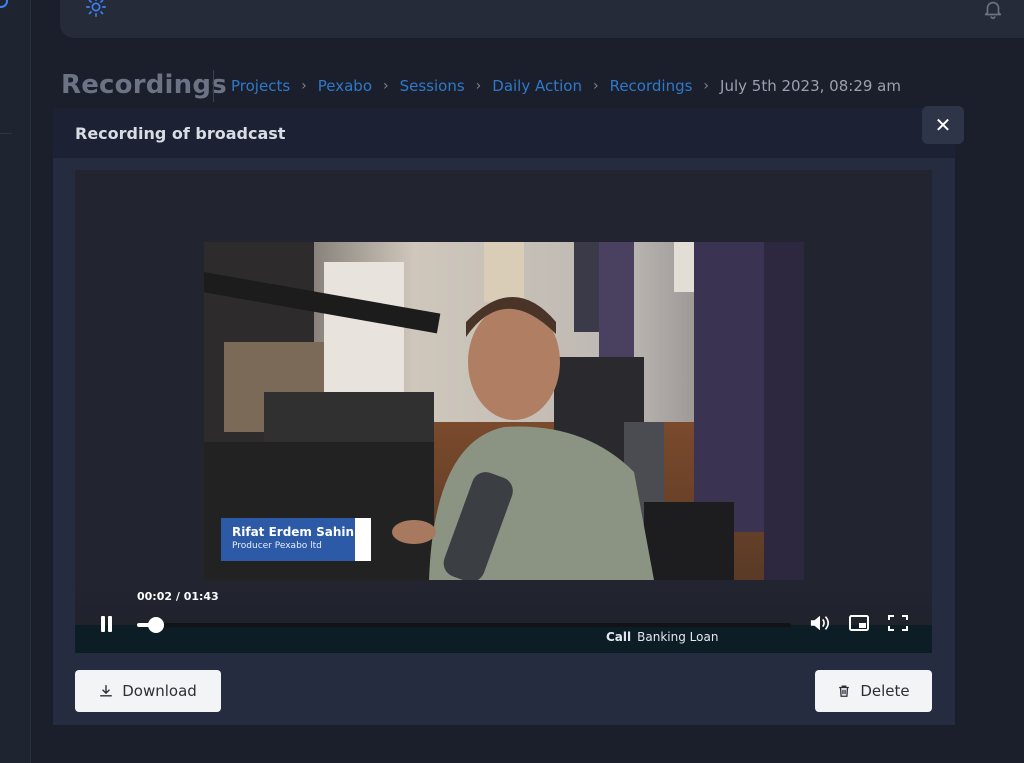 The image size is (1024, 763). I want to click on sun-icon, so click(96, 9).